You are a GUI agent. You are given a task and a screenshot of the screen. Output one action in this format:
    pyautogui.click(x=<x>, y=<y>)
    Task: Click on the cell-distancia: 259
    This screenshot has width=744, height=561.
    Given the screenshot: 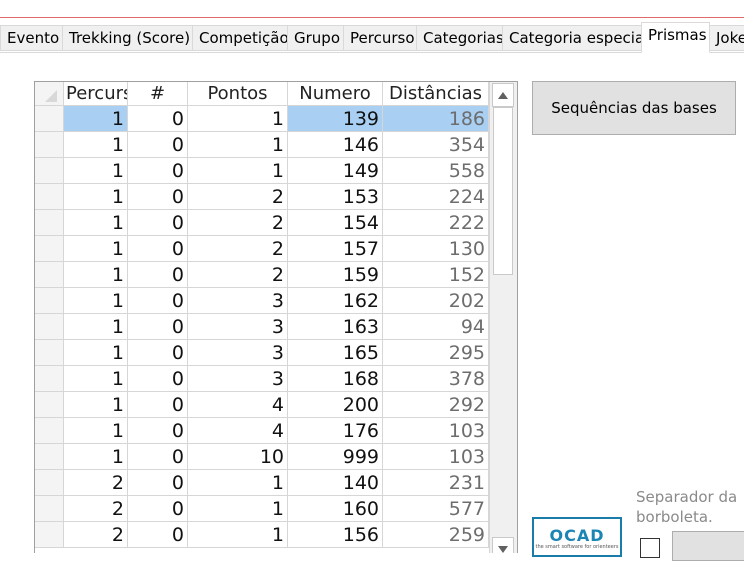 What is the action you would take?
    pyautogui.click(x=436, y=535)
    